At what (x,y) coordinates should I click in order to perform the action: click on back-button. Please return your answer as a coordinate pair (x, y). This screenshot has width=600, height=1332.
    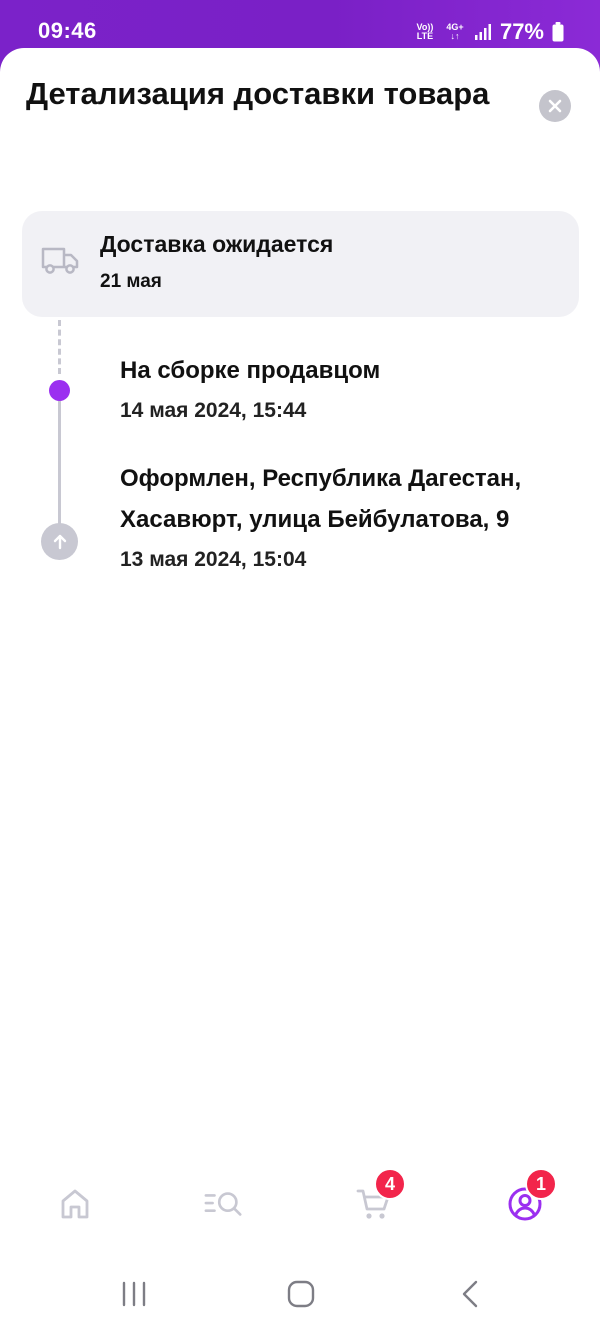
    Looking at the image, I should click on (470, 1294).